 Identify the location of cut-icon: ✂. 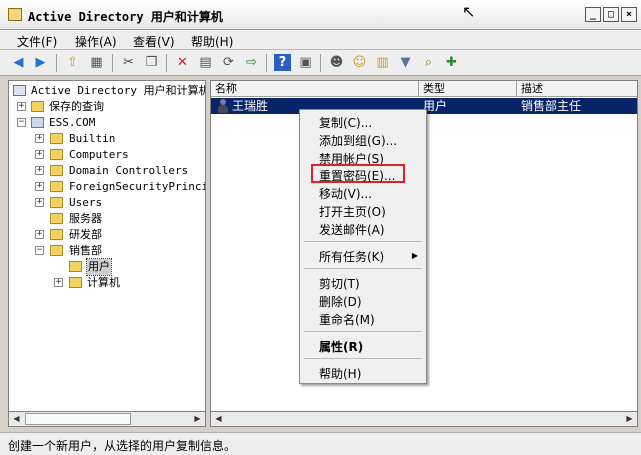
(128, 62).